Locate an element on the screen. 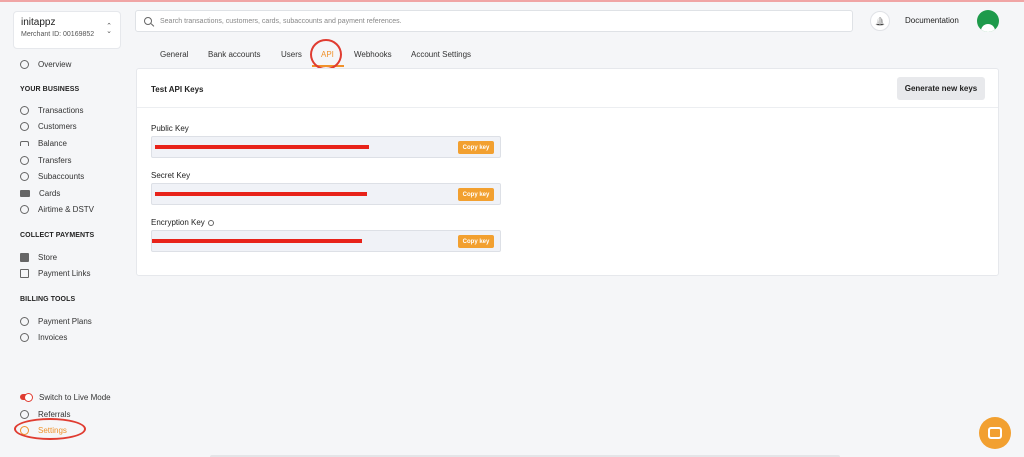 This screenshot has height=457, width=1024. merchant-switcher: initappz Merchant ID: 00169852 ⌃ ⌄ is located at coordinates (67, 30).